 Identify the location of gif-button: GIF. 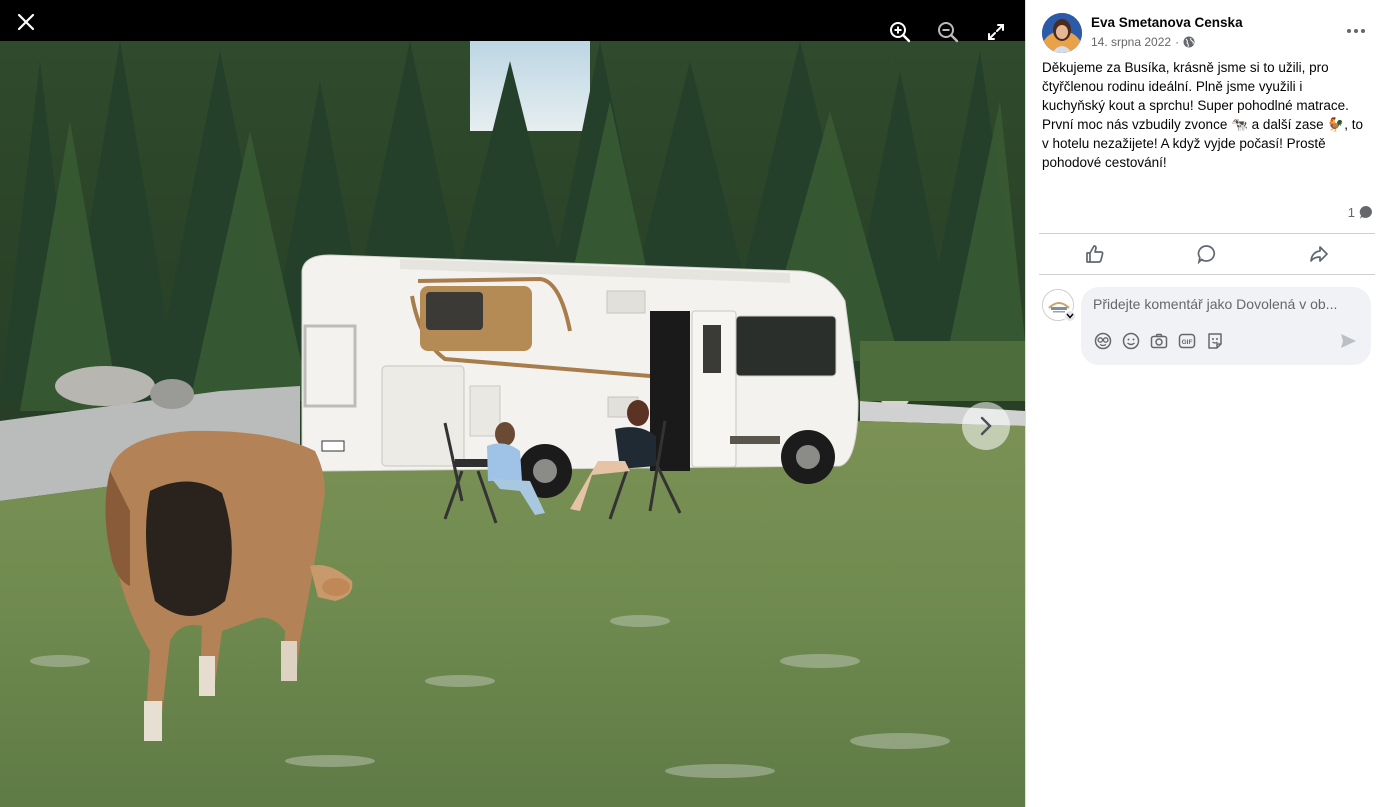
(1186, 340).